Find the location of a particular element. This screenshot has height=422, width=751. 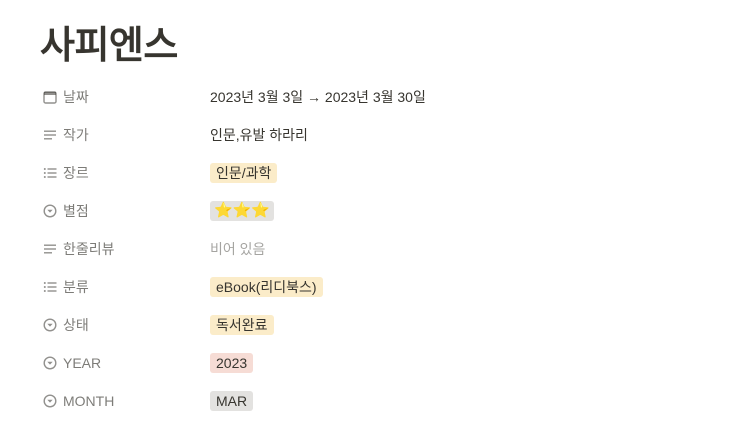

property-label: 날짜 is located at coordinates (76, 97).